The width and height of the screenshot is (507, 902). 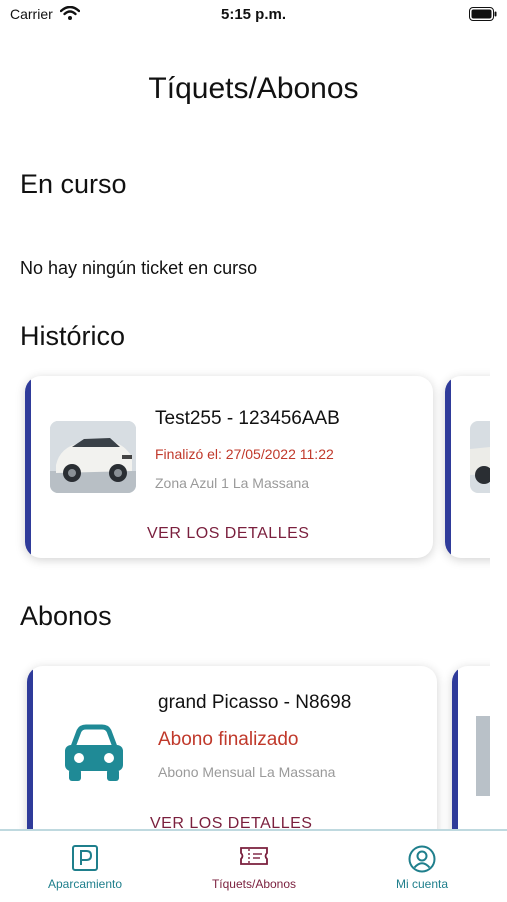 What do you see at coordinates (244, 454) in the screenshot?
I see `ticket-status: Finalizó el: 27/05/2022 11:22` at bounding box center [244, 454].